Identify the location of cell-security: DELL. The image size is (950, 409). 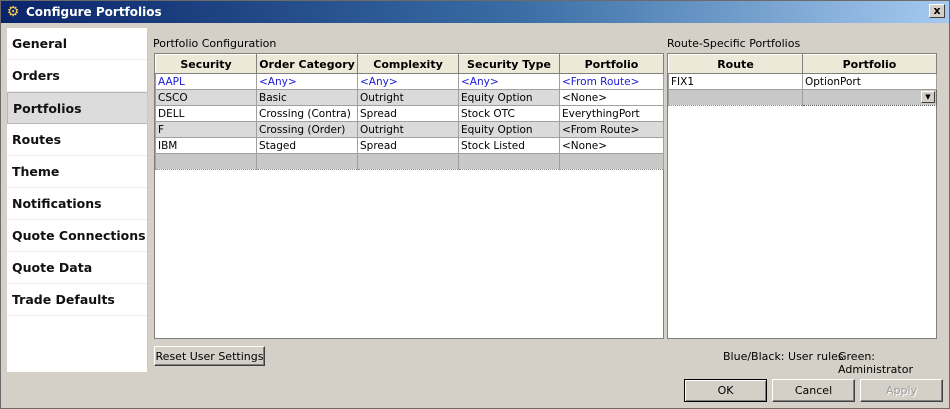
(206, 113).